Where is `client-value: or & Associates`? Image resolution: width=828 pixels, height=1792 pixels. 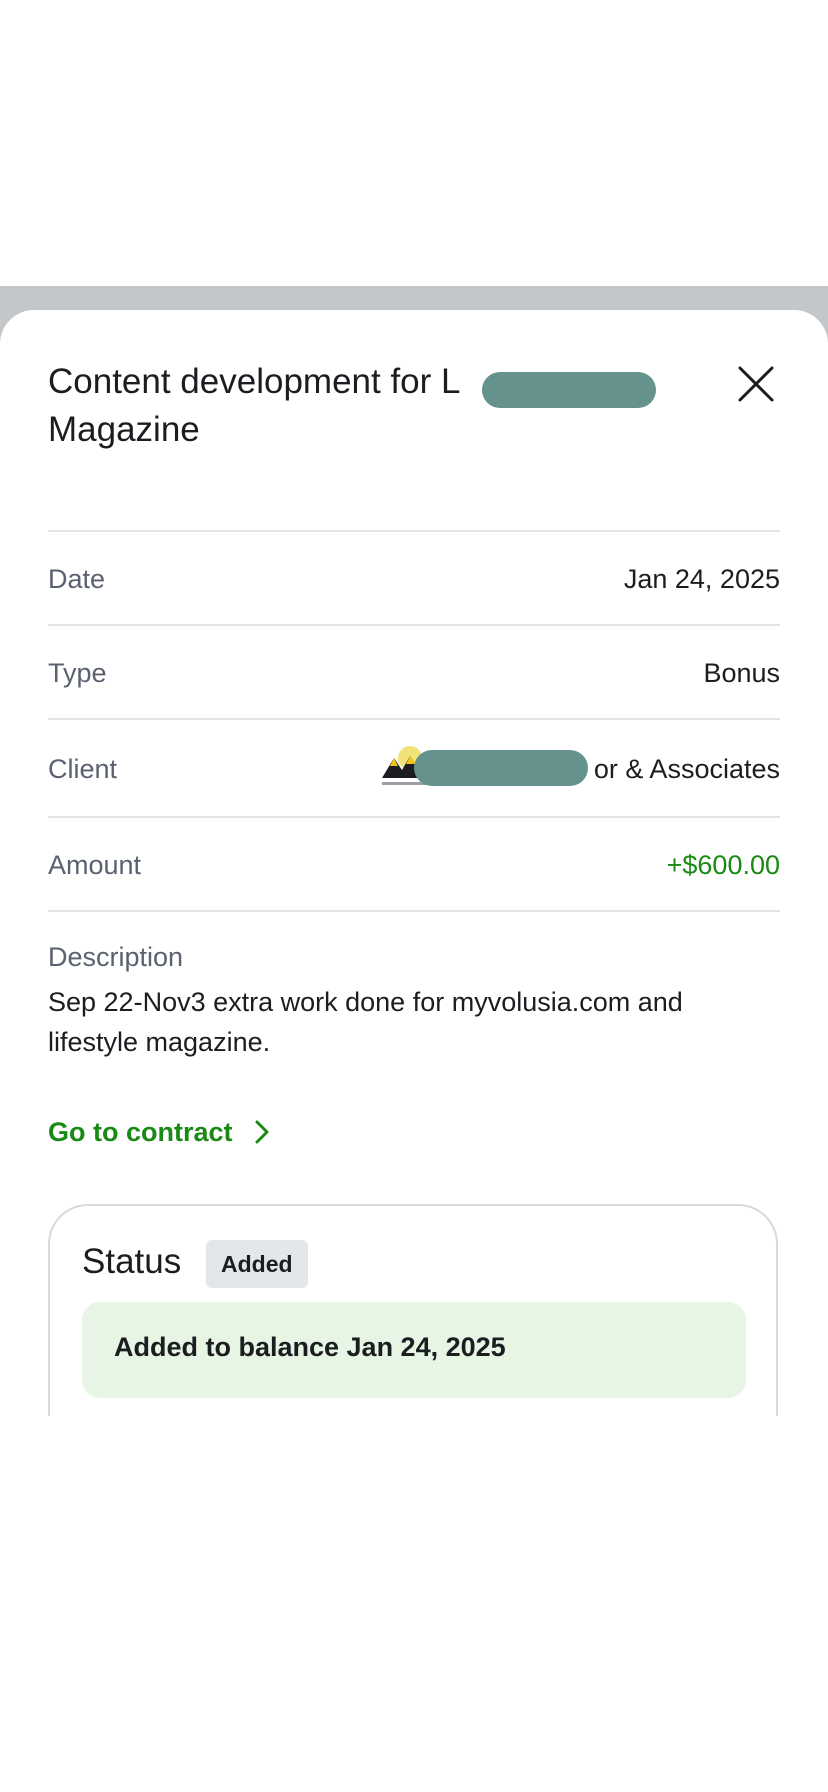 client-value: or & Associates is located at coordinates (686, 769).